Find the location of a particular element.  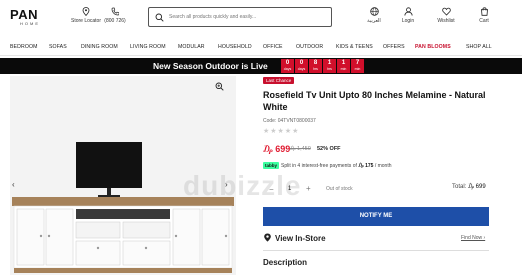

phone-icon is located at coordinates (115, 11).